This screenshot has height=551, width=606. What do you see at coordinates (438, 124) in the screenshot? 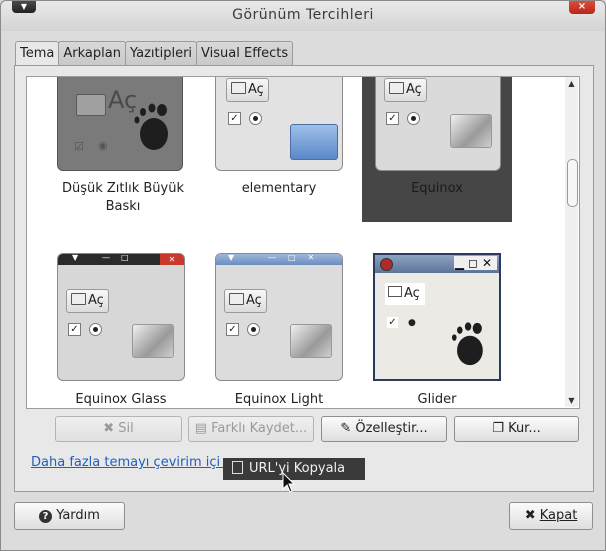
I see `theme-thumb-equinox: Aç ✓` at bounding box center [438, 124].